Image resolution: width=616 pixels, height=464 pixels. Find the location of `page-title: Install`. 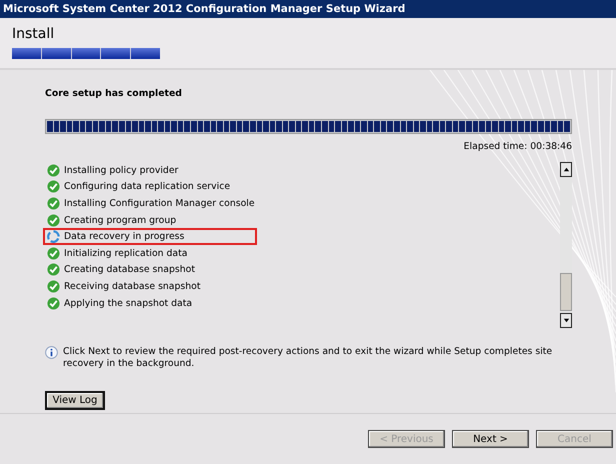

page-title: Install is located at coordinates (34, 34).